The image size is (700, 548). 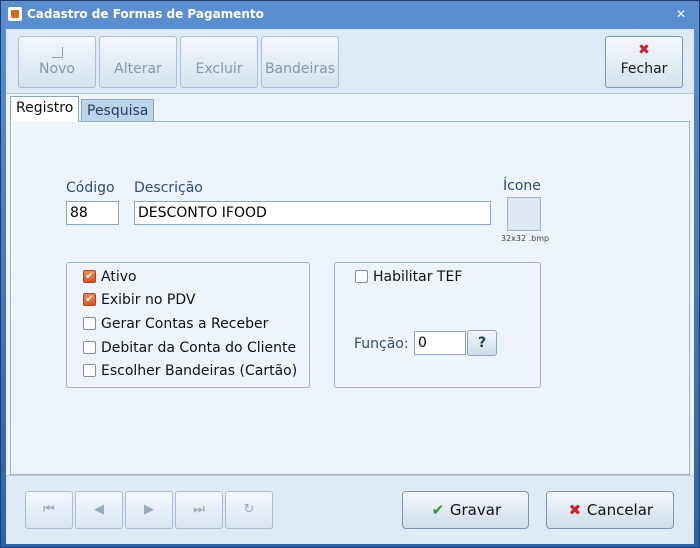 What do you see at coordinates (199, 510) in the screenshot?
I see `last-record-icon: ⏭` at bounding box center [199, 510].